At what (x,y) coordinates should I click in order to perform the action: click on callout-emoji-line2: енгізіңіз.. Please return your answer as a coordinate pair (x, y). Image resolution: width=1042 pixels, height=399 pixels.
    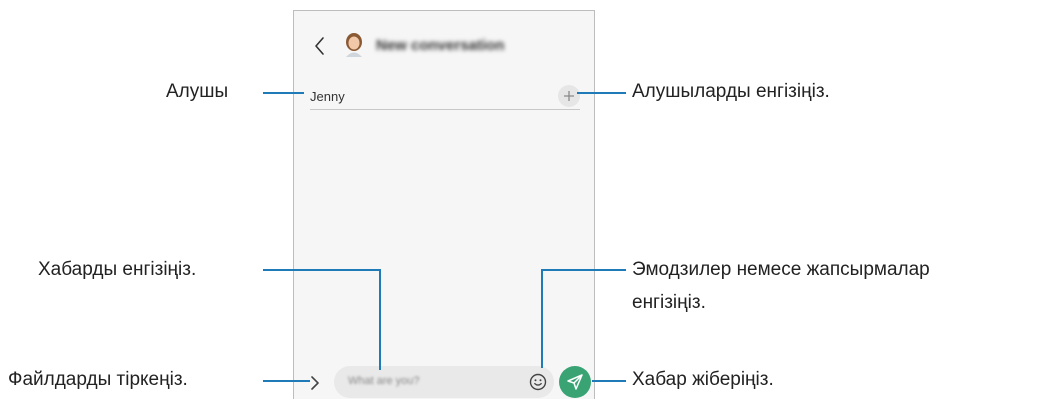
    Looking at the image, I should click on (669, 302).